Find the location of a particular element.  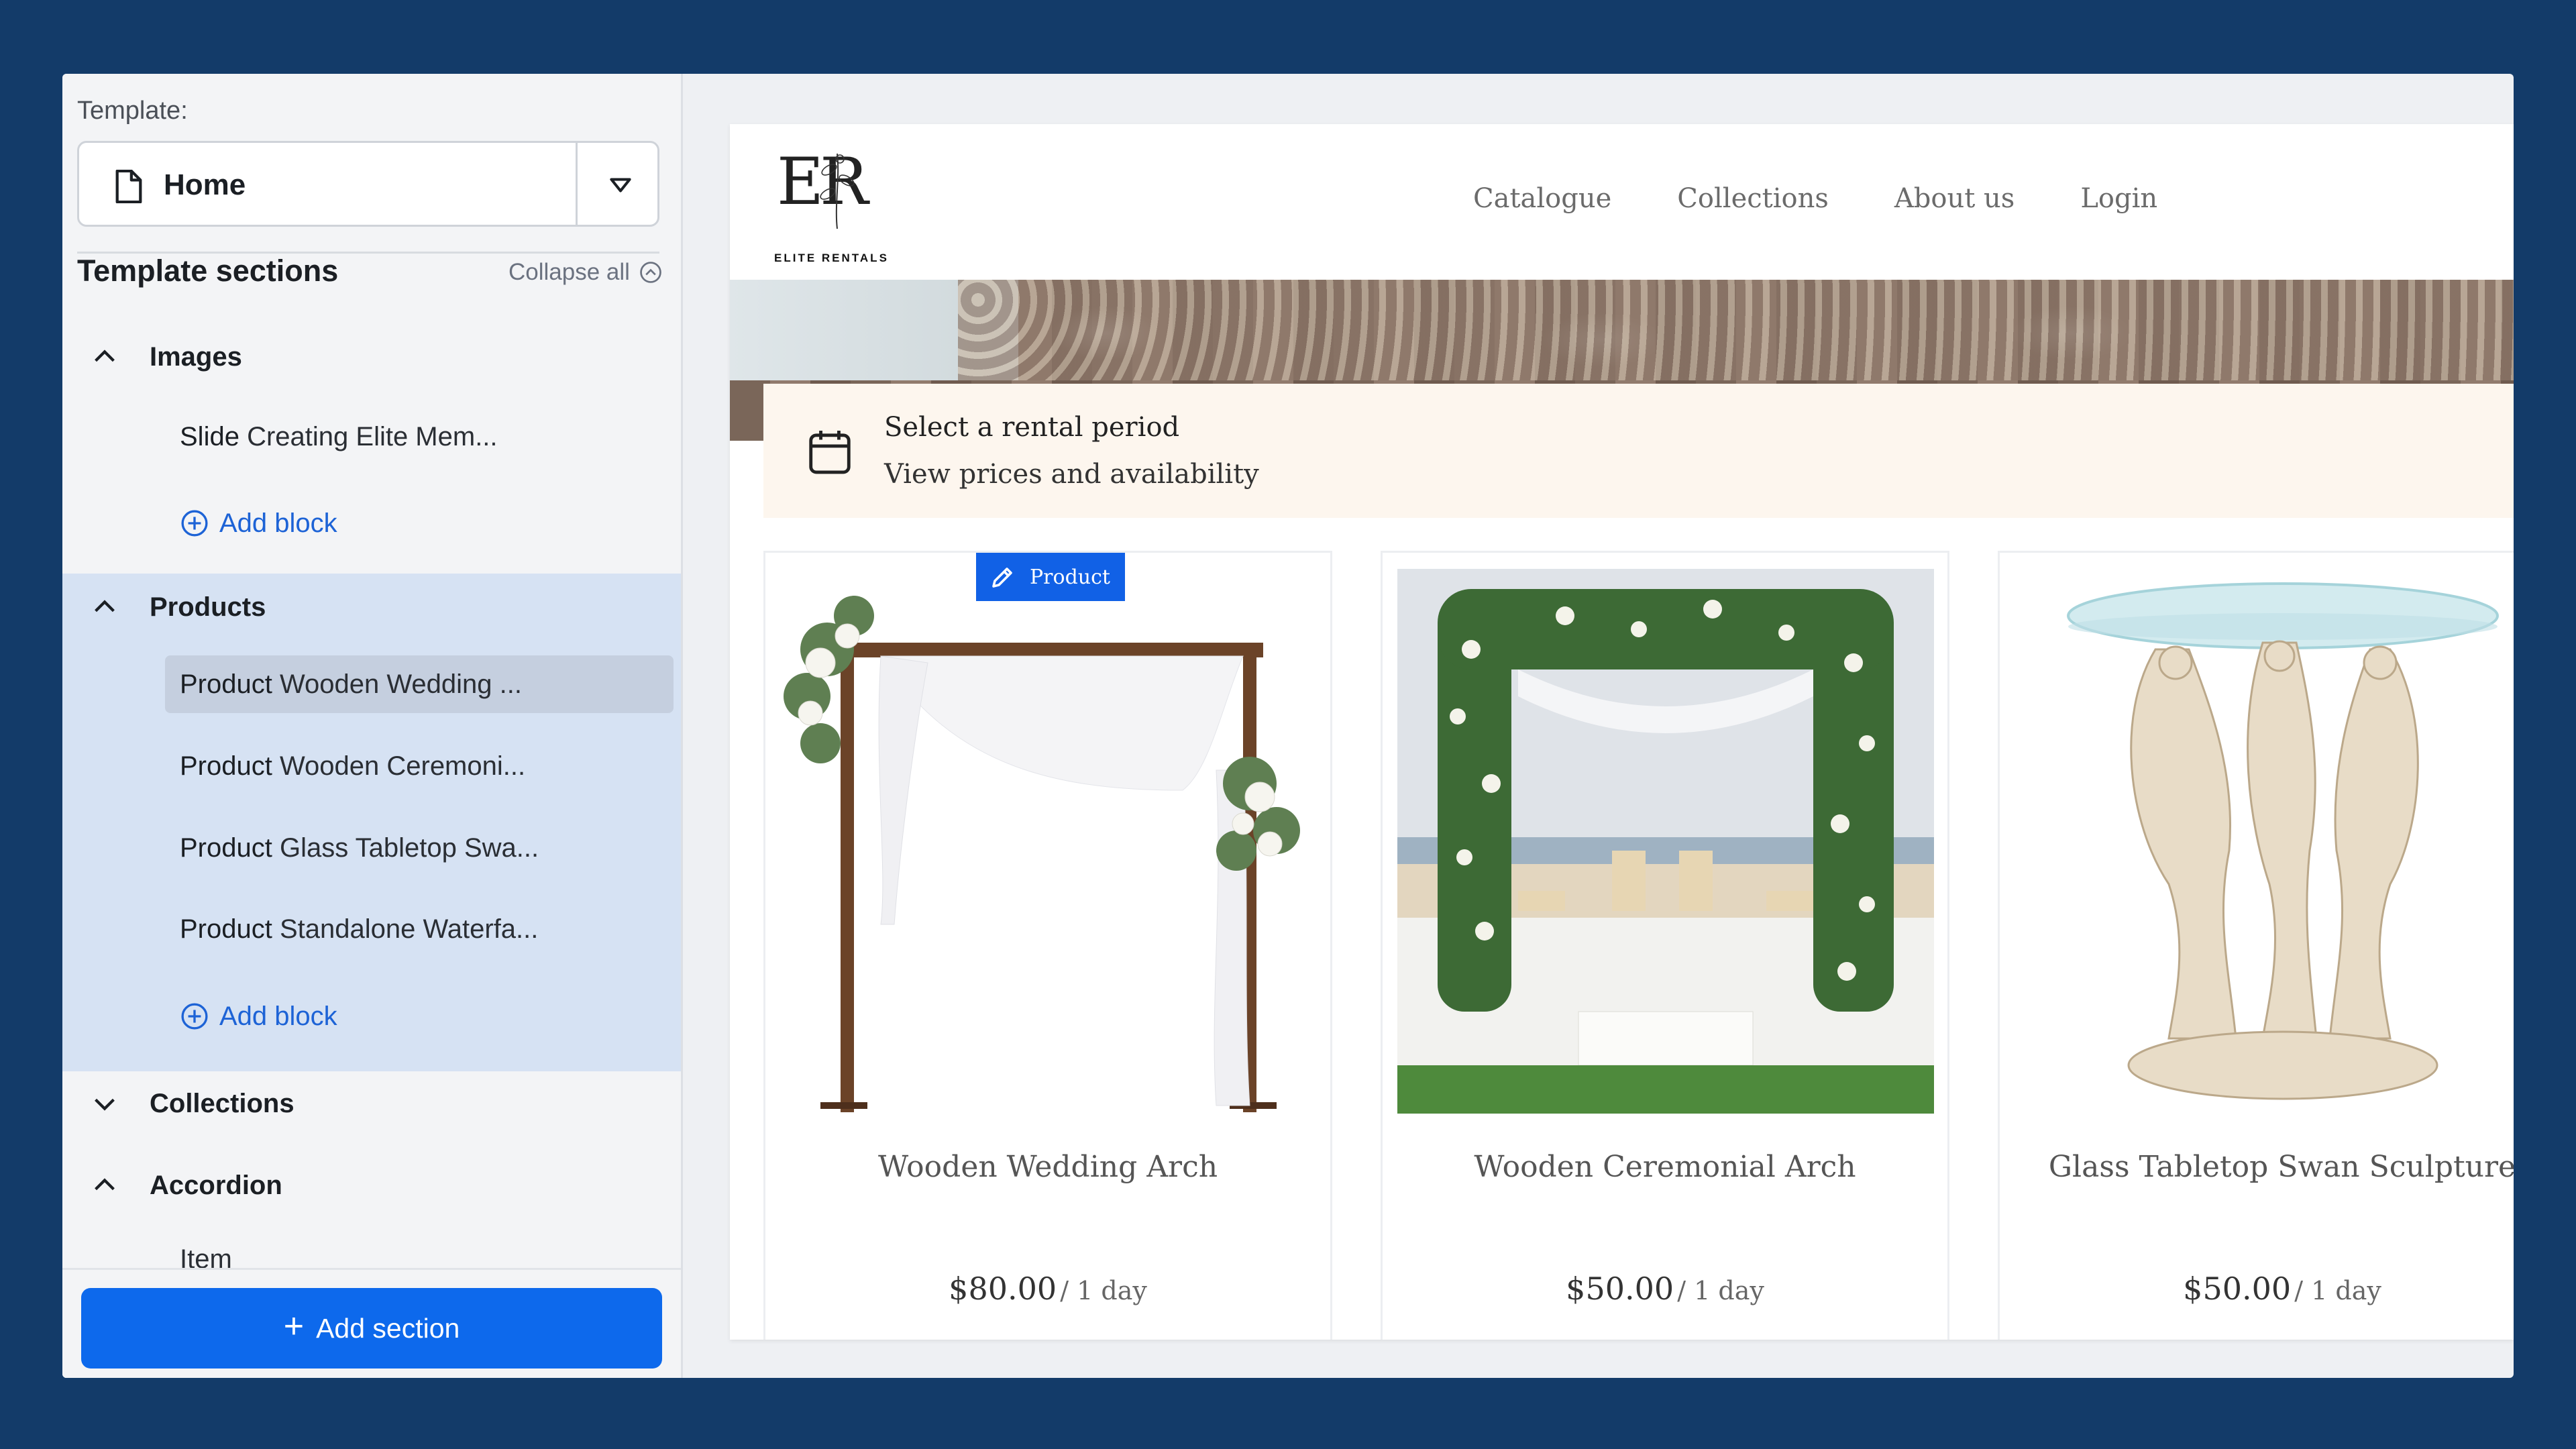

section-label: Accordion is located at coordinates (216, 1185).